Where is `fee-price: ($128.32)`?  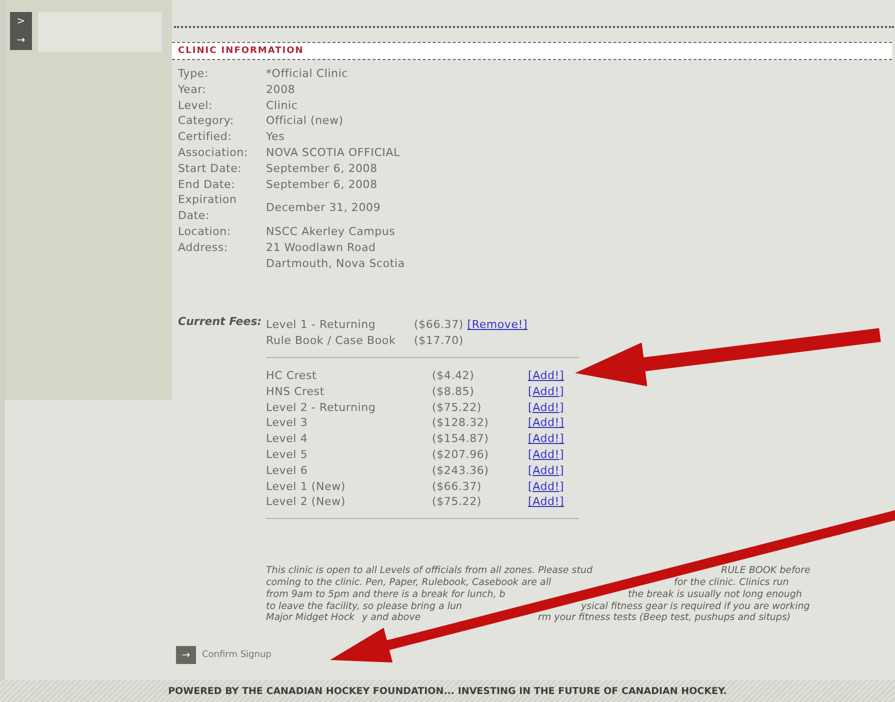
fee-price: ($128.32) is located at coordinates (461, 423).